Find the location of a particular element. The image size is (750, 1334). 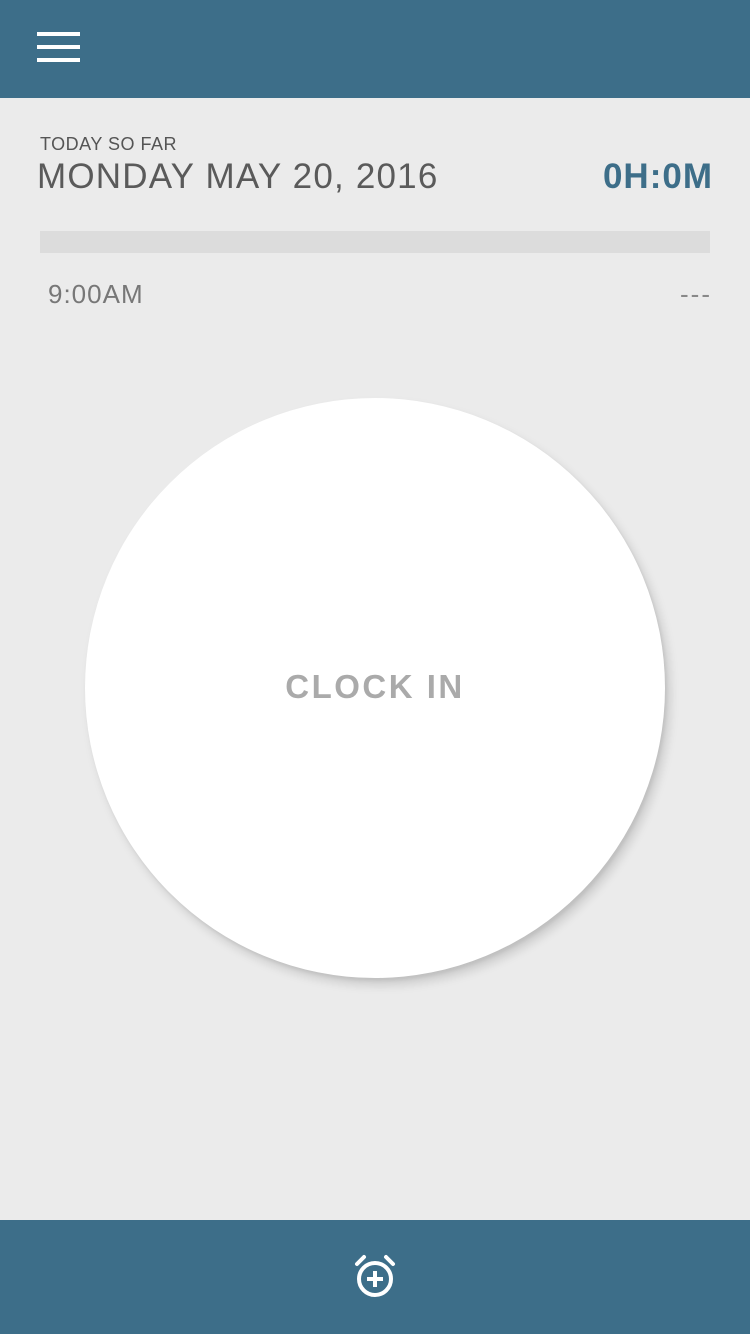

add-alarm-button is located at coordinates (375, 1277).